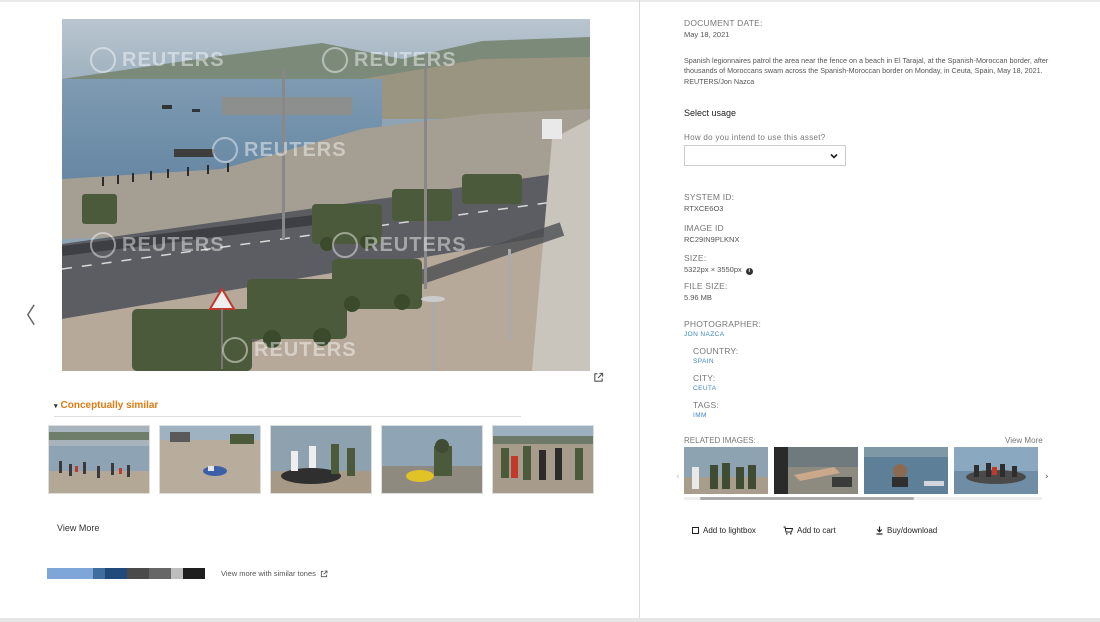  Describe the element at coordinates (695, 530) in the screenshot. I see `checkbox-icon` at that location.